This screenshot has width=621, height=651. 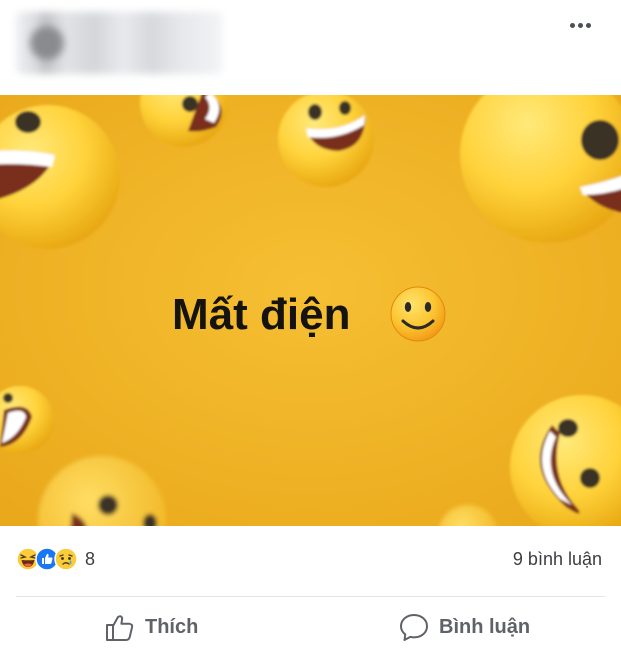 I want to click on blurred-author-info, so click(x=119, y=43).